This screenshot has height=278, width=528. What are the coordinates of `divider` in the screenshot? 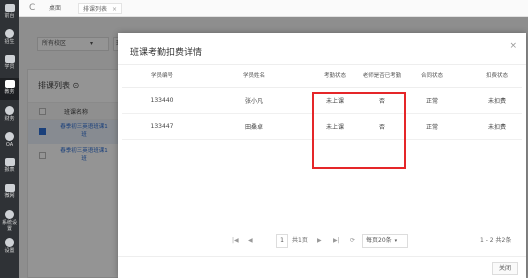 It's located at (322, 64).